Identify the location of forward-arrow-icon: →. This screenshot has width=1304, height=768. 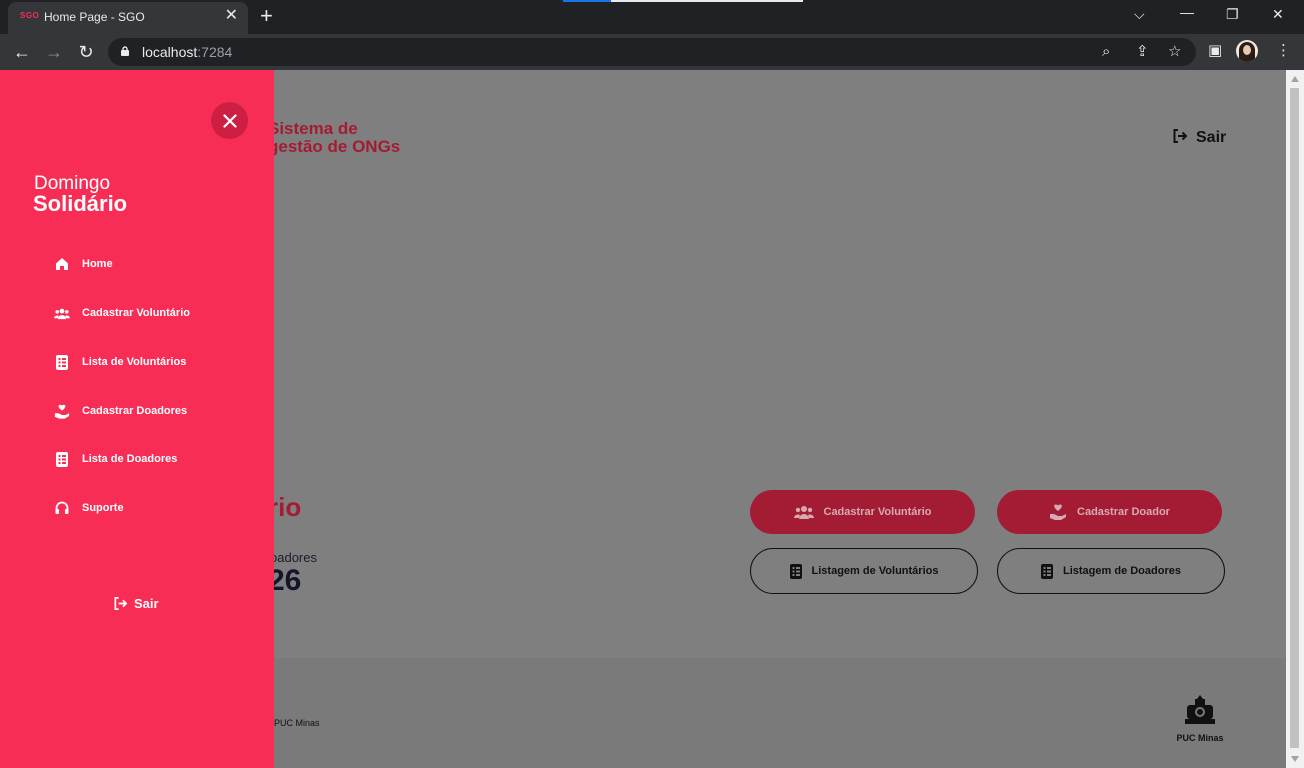
(54, 52).